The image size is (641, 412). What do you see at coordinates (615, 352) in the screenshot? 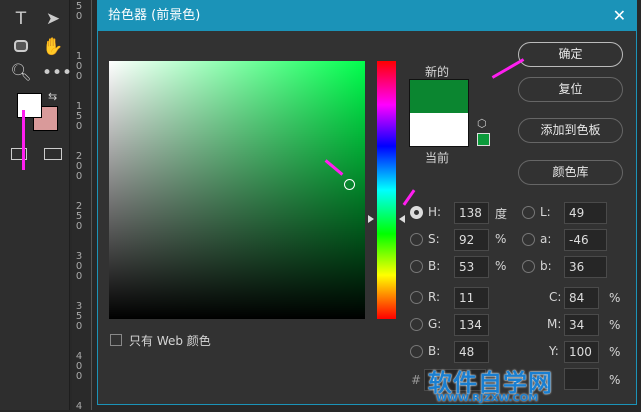
I see `yellow-unit: %` at bounding box center [615, 352].